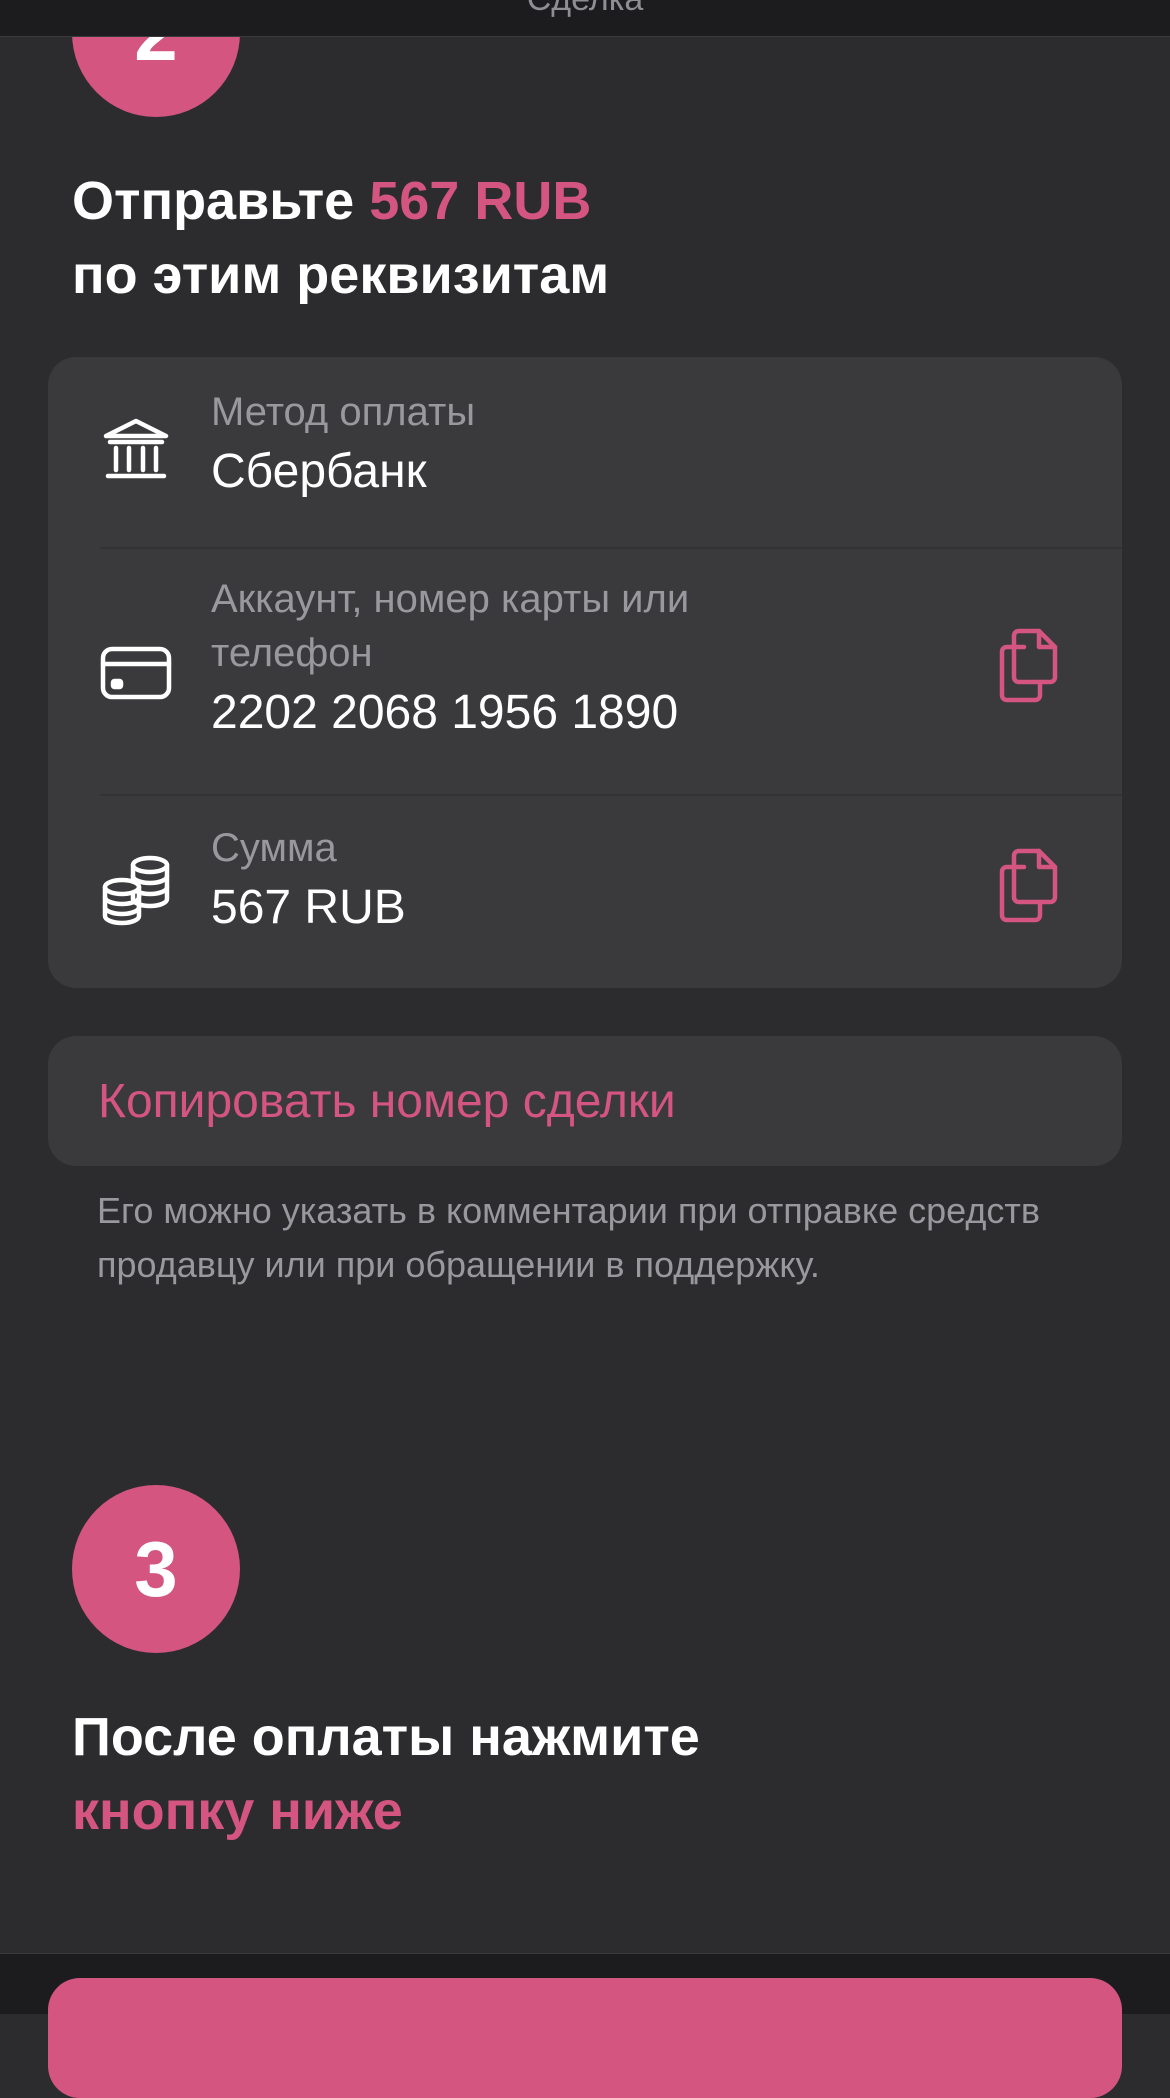 This screenshot has height=2098, width=1170. I want to click on top-bar-title: Сделка, so click(585, 9).